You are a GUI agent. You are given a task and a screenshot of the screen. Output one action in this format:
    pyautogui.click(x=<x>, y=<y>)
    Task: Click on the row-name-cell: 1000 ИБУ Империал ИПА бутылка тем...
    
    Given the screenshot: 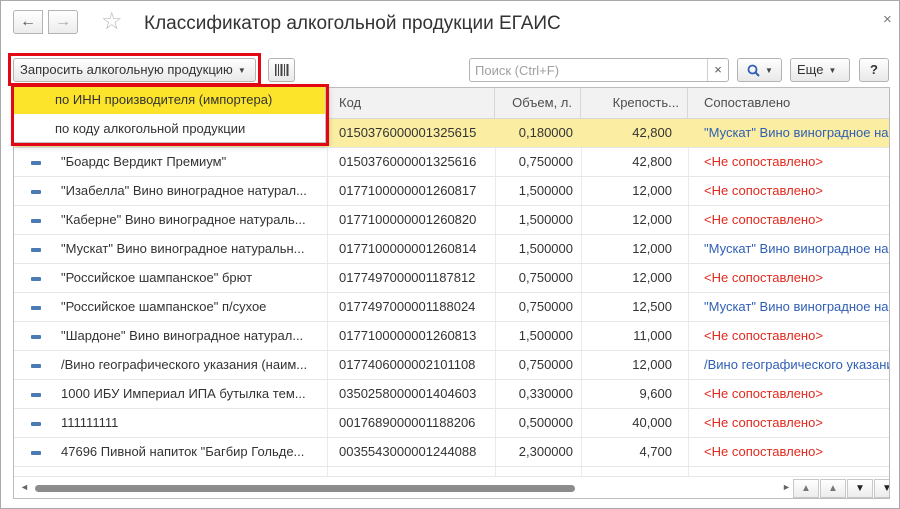 What is the action you would take?
    pyautogui.click(x=183, y=393)
    